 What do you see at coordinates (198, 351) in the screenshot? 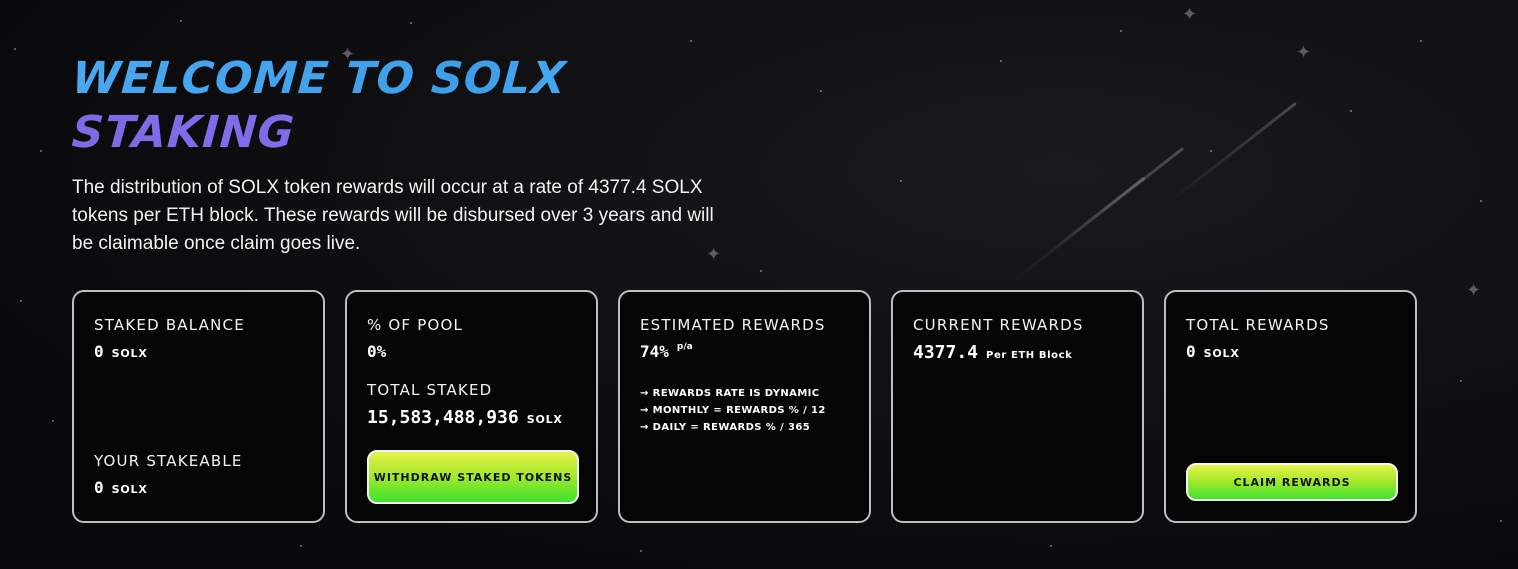
I see `staked-balance-value: 0 SOLX` at bounding box center [198, 351].